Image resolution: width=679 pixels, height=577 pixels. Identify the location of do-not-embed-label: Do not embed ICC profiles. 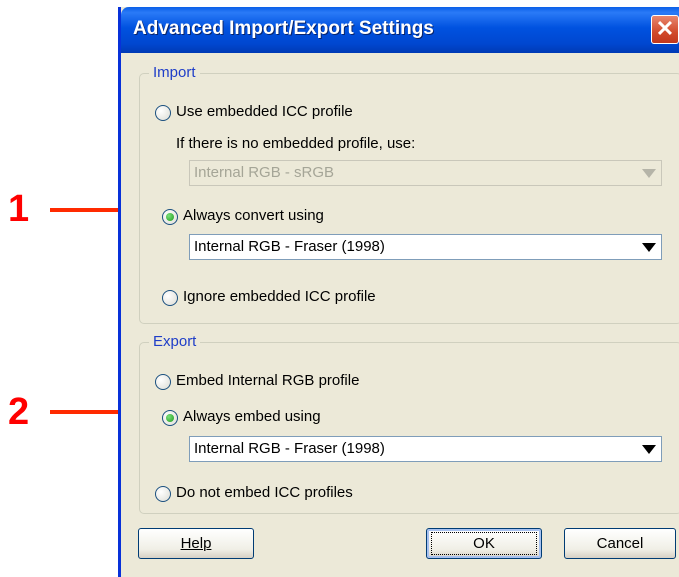
(264, 493).